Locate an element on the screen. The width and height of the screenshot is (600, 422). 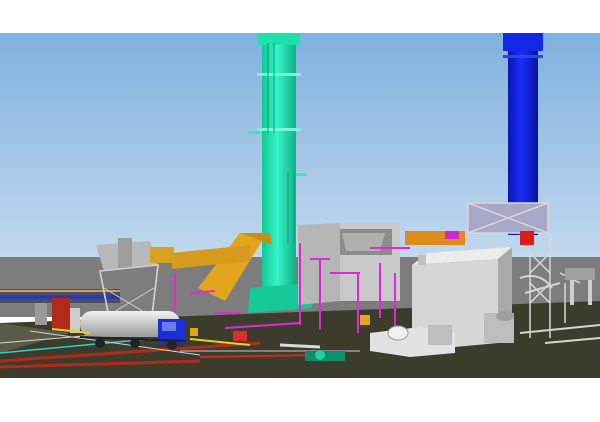
tanker-truck is located at coordinates (133, 330).